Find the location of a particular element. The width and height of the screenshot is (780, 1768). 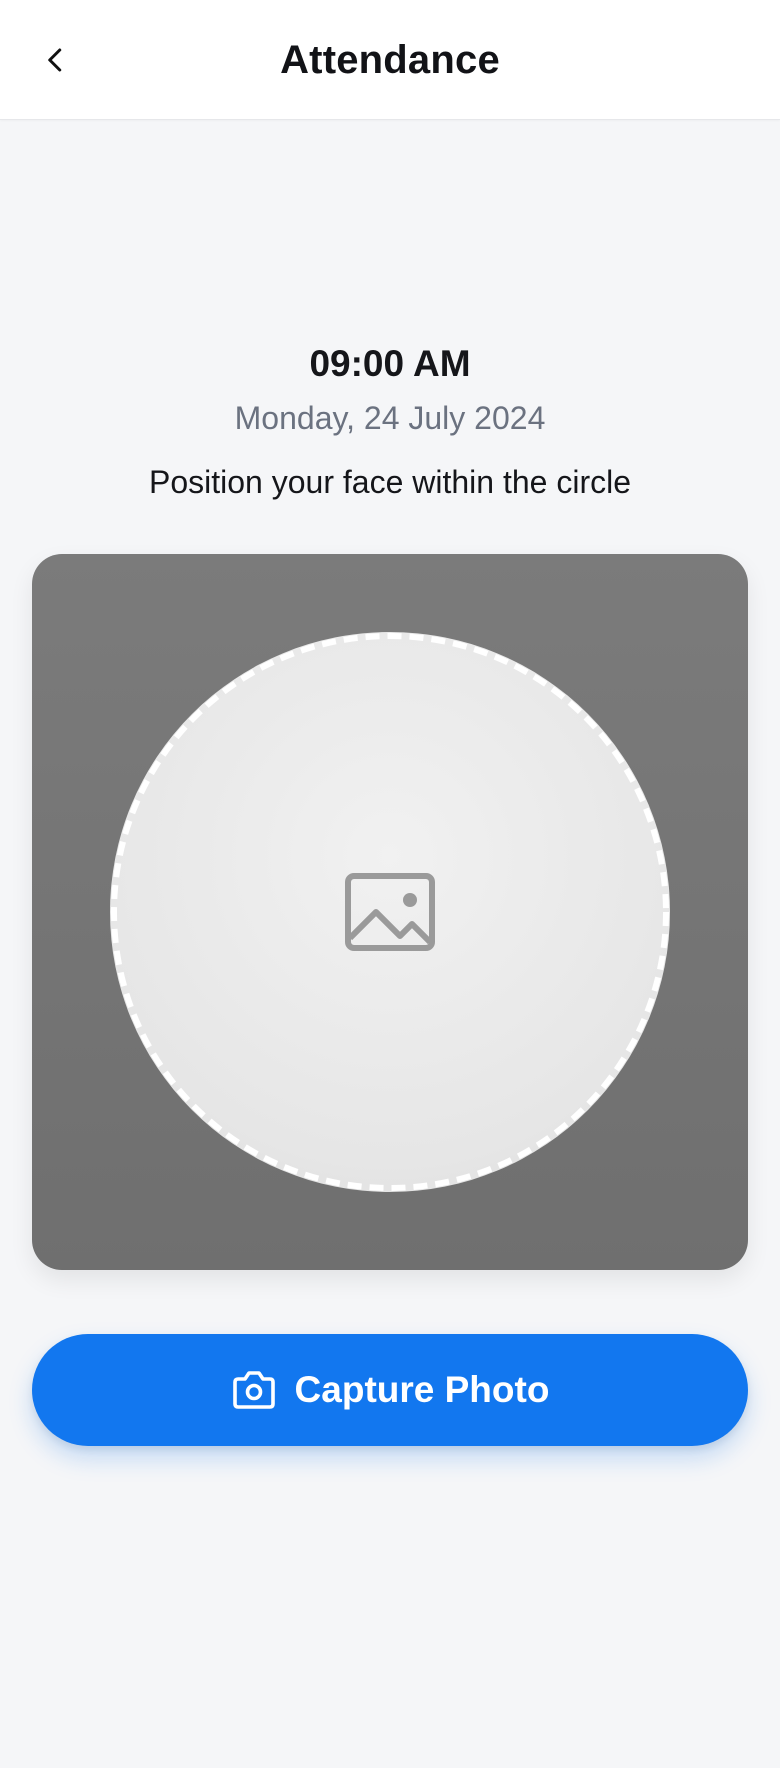

instruction-text: Position your face within the circle is located at coordinates (390, 482).